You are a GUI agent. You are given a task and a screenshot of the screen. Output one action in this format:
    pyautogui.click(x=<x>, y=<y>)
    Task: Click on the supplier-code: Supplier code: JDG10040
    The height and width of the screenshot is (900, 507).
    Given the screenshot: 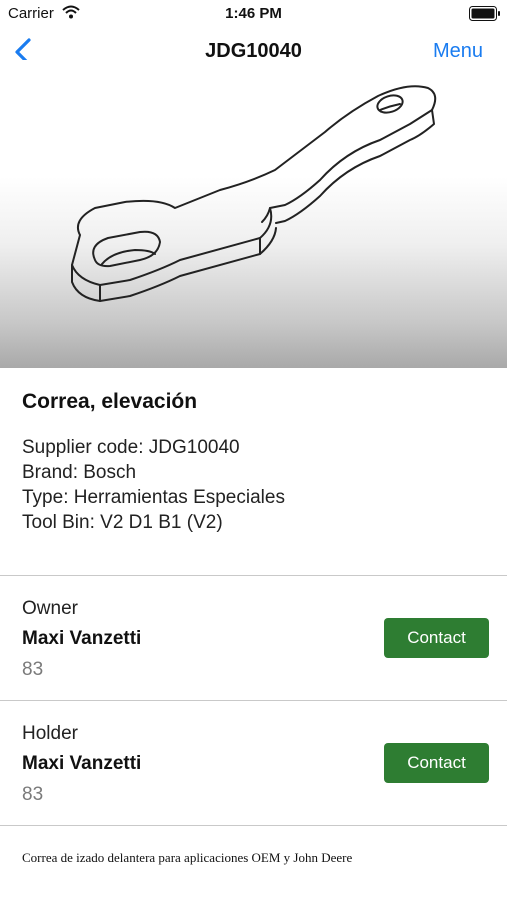 What is the action you would take?
    pyautogui.click(x=131, y=447)
    